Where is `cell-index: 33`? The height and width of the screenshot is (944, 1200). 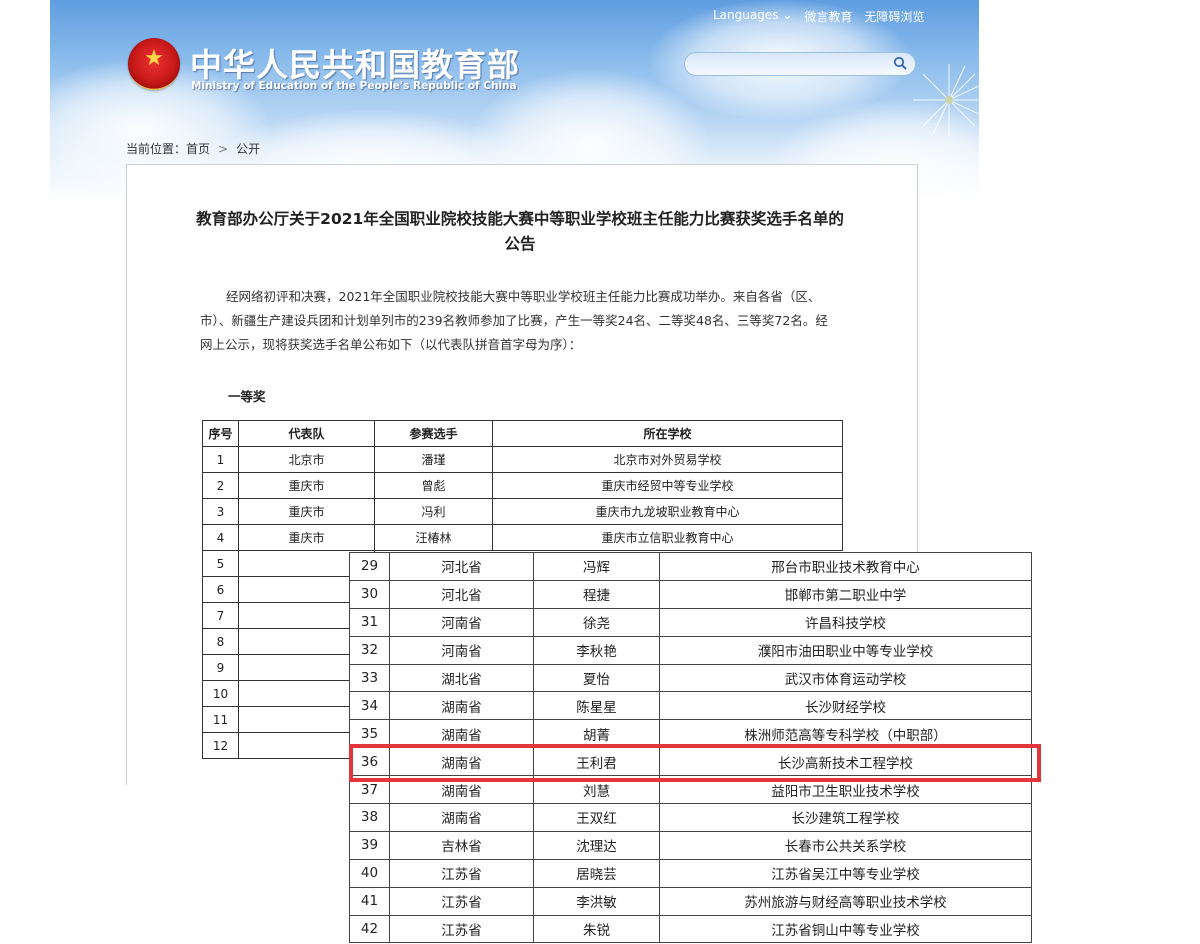
cell-index: 33 is located at coordinates (369, 678).